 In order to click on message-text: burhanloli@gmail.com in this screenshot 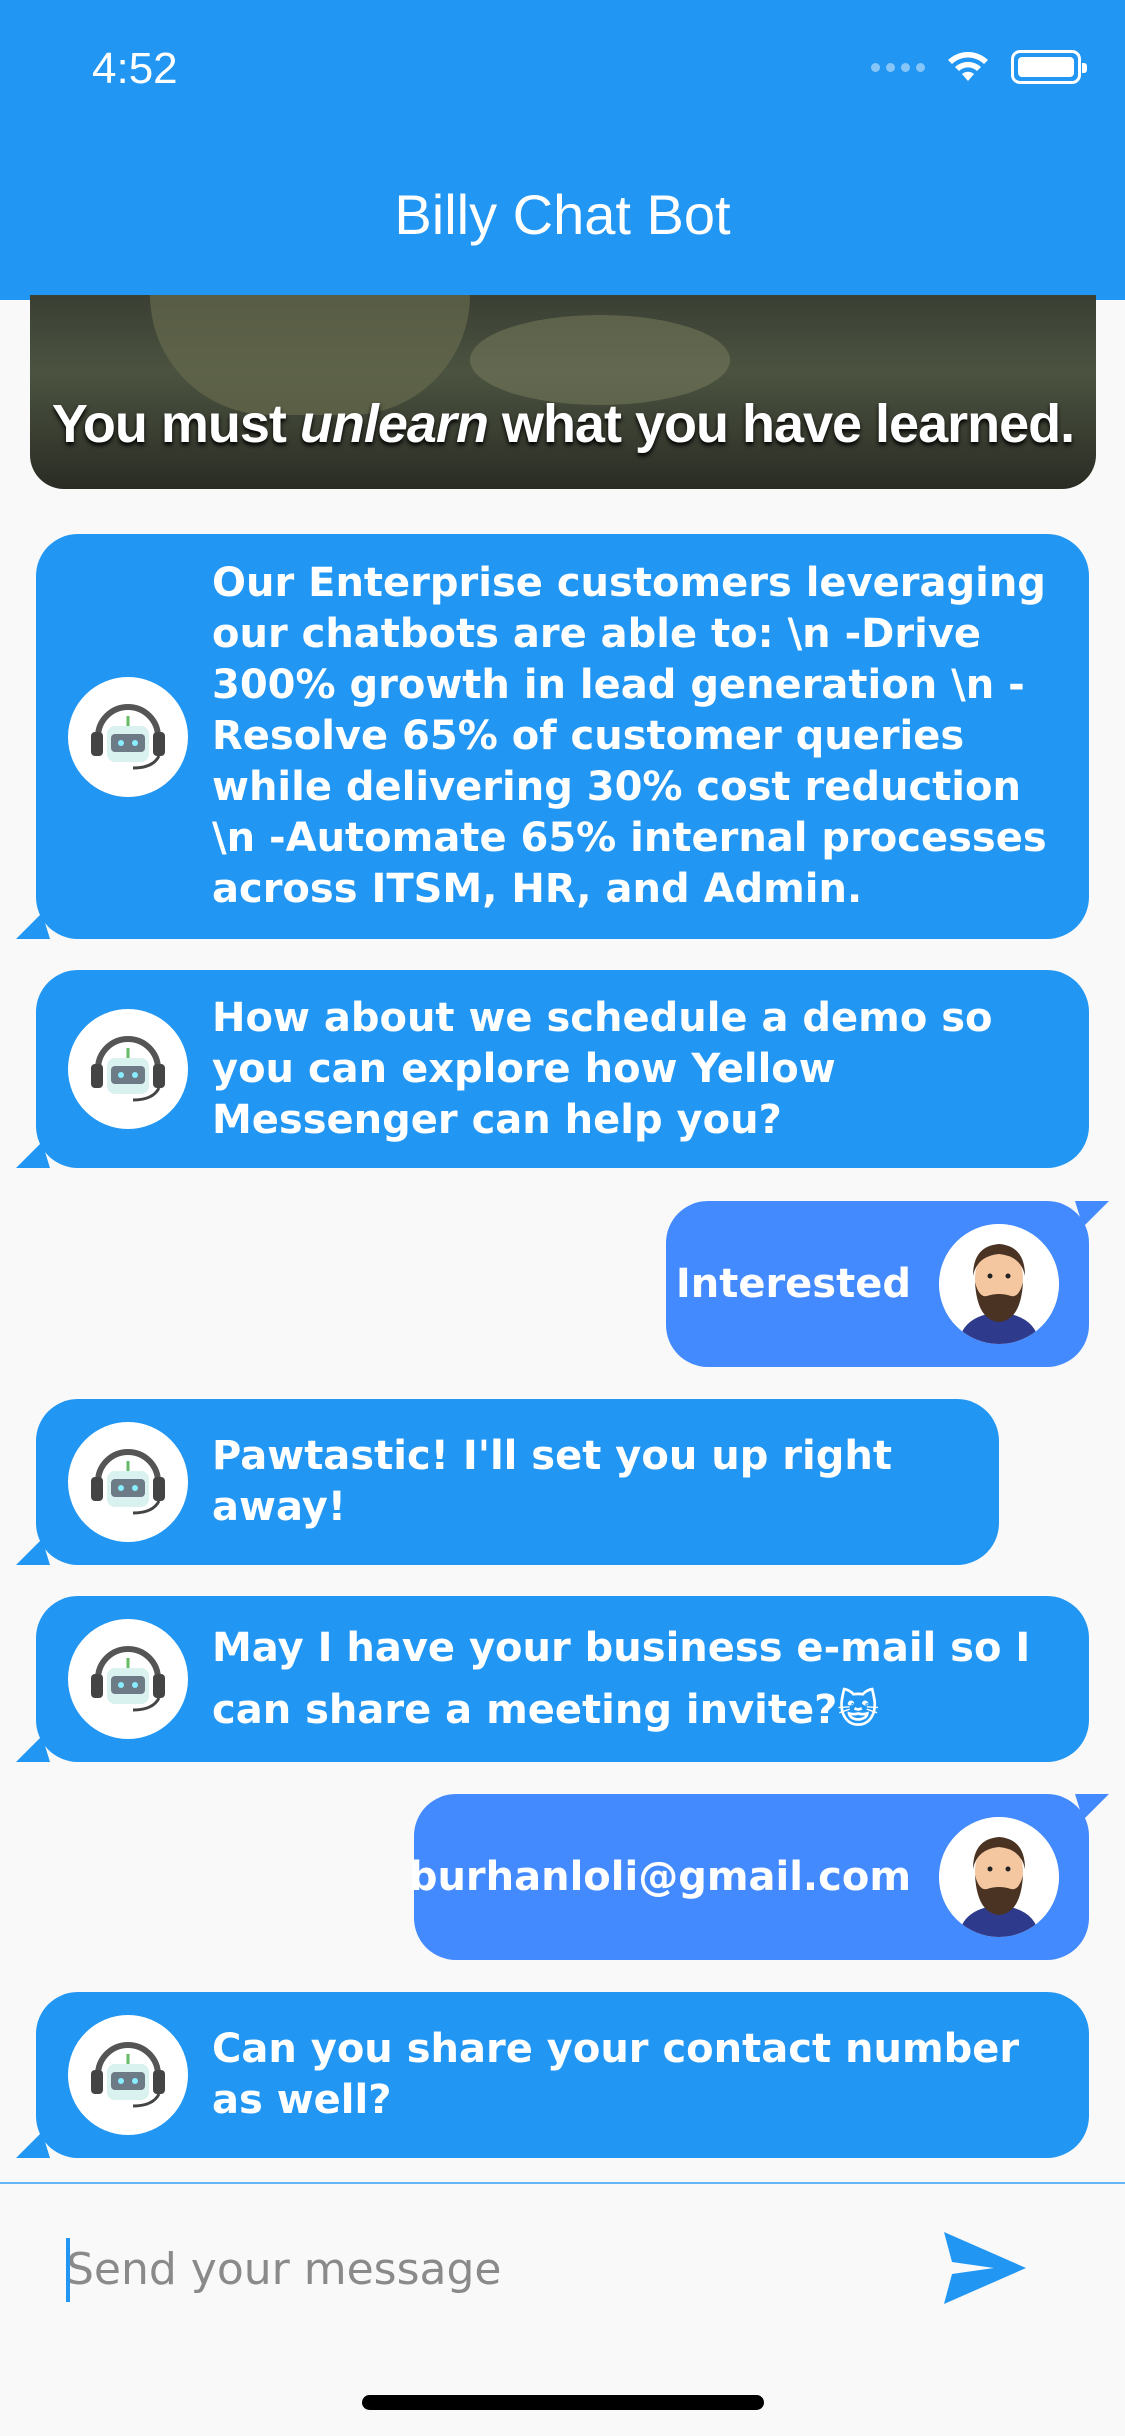, I will do `click(659, 1876)`.